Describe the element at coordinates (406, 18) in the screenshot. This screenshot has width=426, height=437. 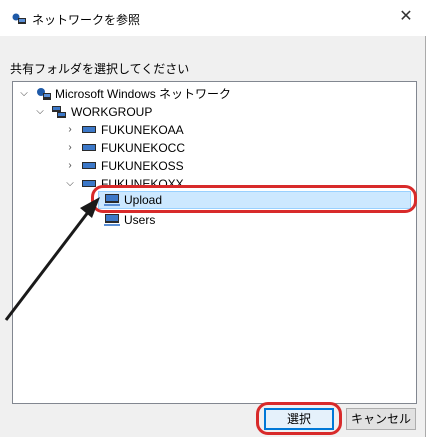
I see `close-button: ✕` at that location.